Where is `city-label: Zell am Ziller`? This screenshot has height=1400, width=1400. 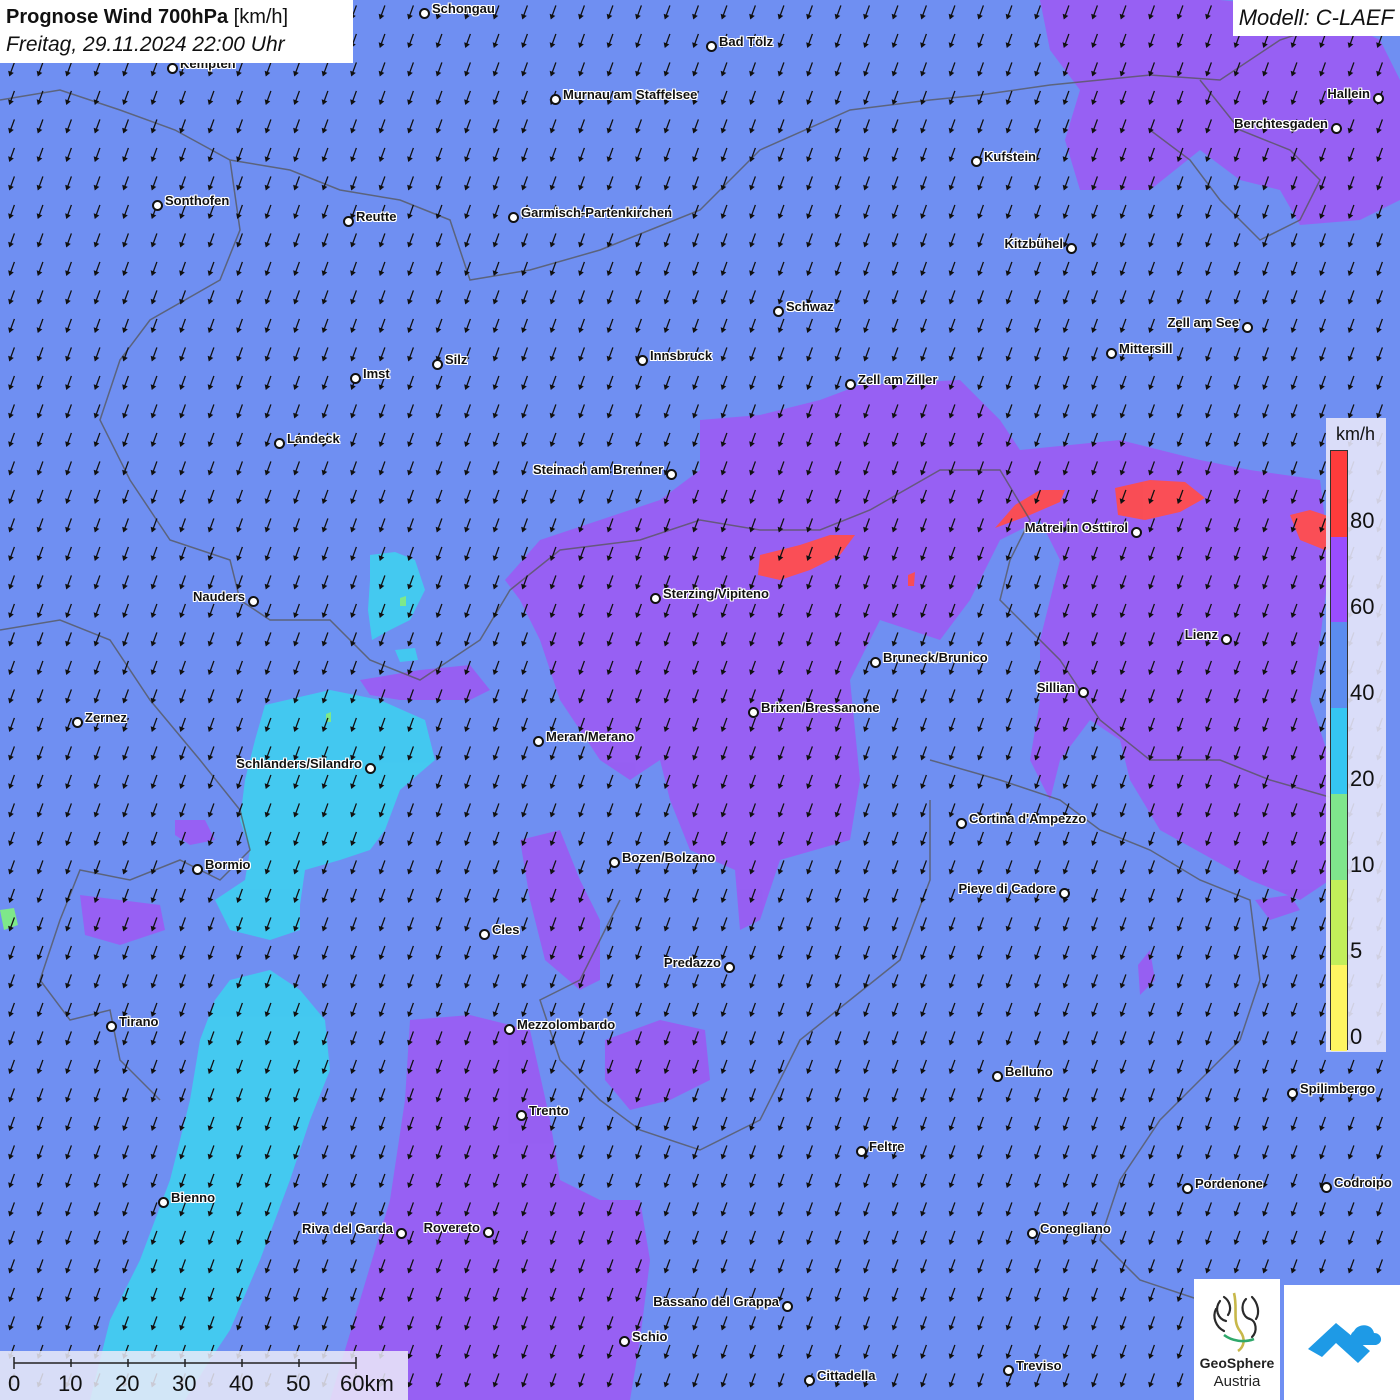
city-label: Zell am Ziller is located at coordinates (897, 379).